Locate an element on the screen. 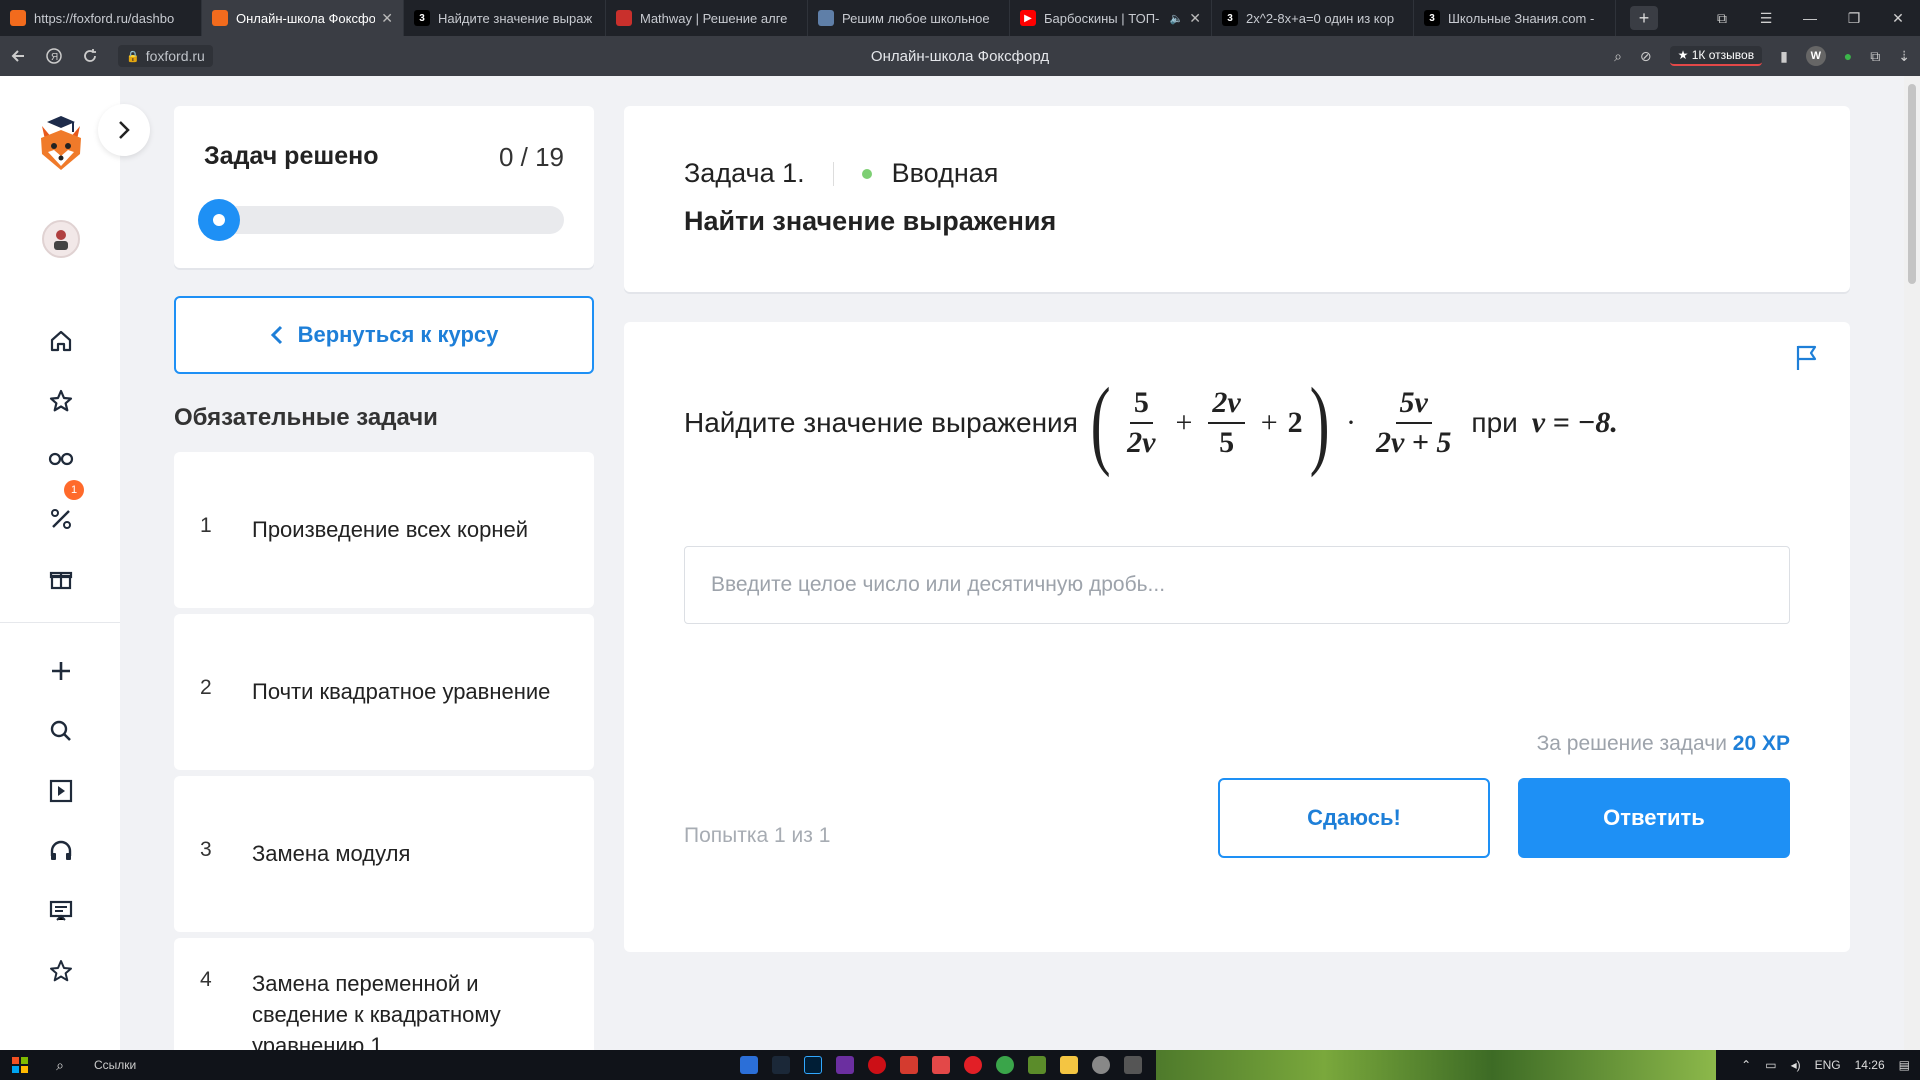 This screenshot has width=1920, height=1080. browser-tab: Решим любое школьное is located at coordinates (909, 18).